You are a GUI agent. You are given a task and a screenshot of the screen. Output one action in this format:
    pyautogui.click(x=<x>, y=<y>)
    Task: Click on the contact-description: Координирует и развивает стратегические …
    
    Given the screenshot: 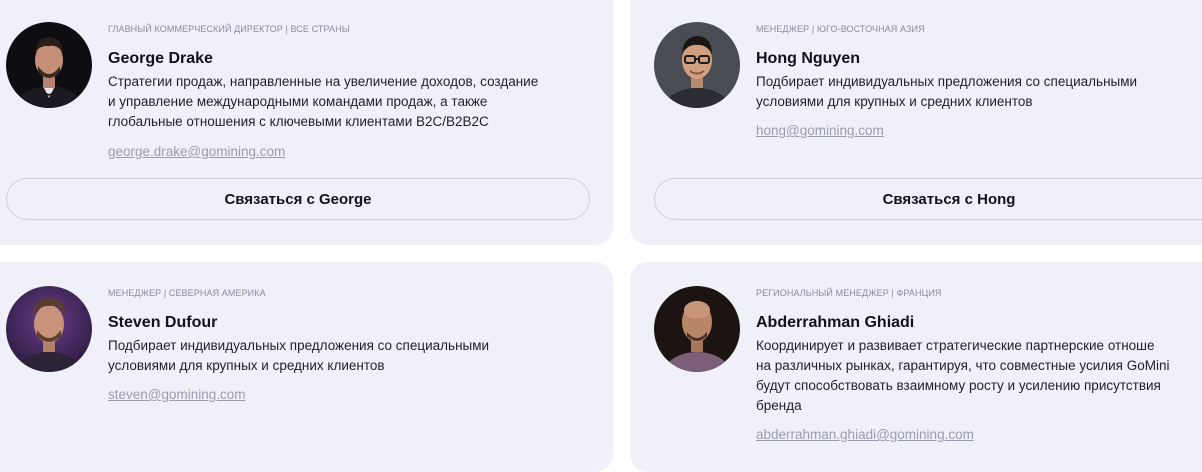 What is the action you would take?
    pyautogui.click(x=962, y=376)
    